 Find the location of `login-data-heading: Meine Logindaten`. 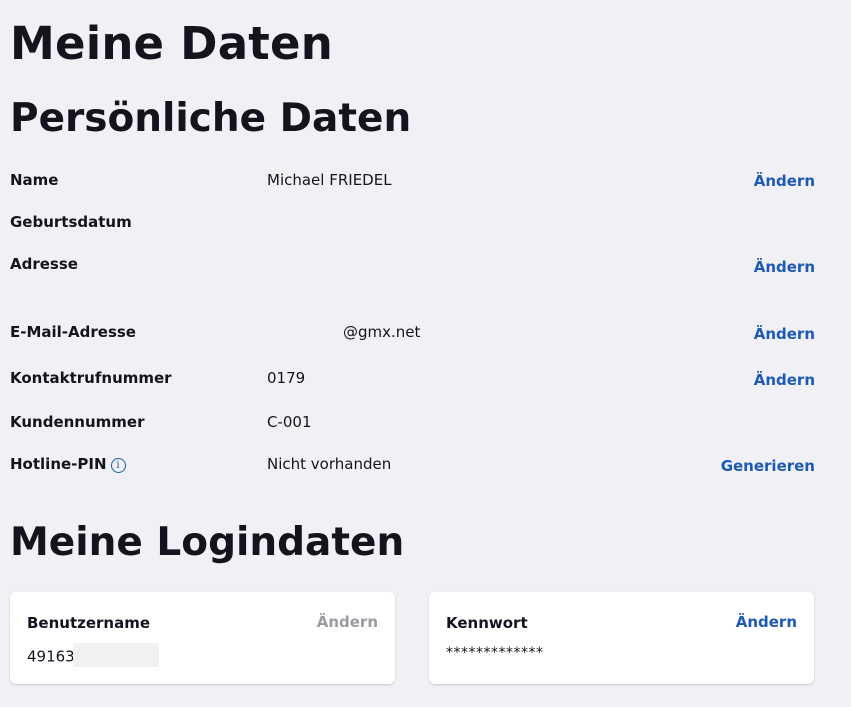

login-data-heading: Meine Logindaten is located at coordinates (207, 542).